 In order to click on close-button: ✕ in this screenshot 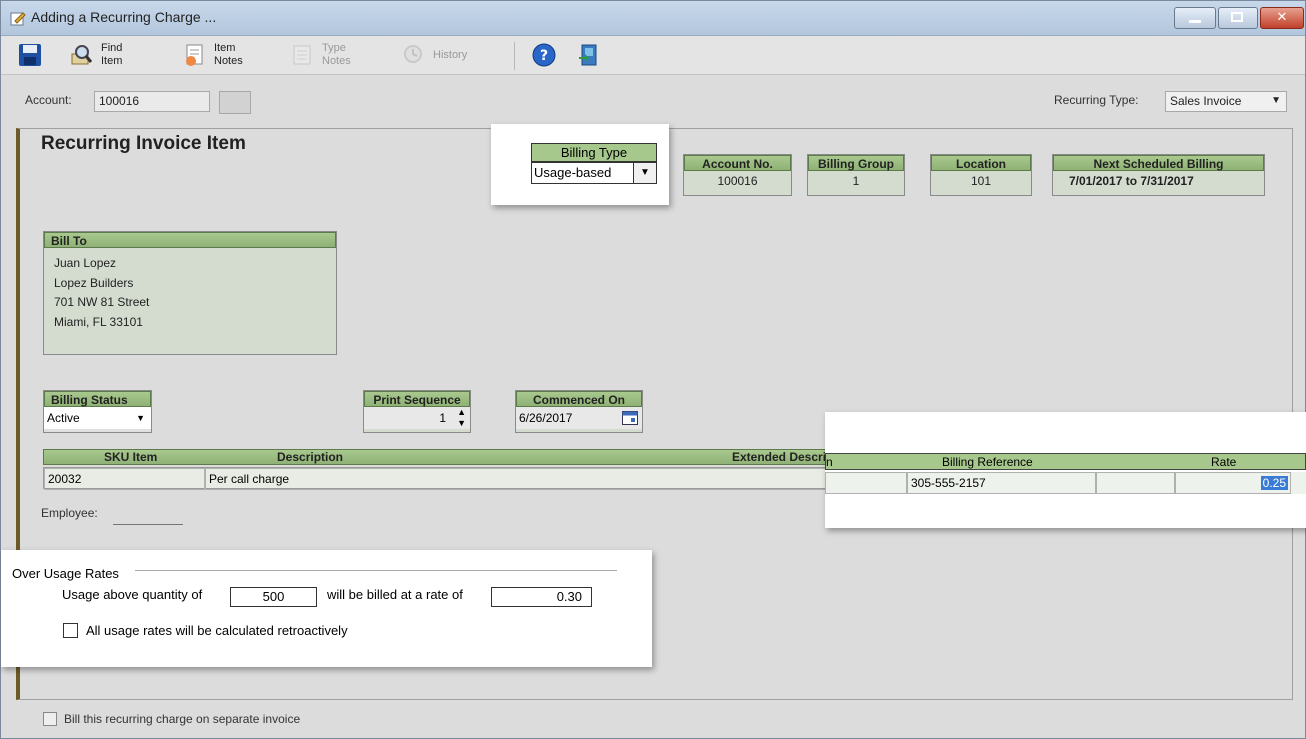, I will do `click(1282, 18)`.